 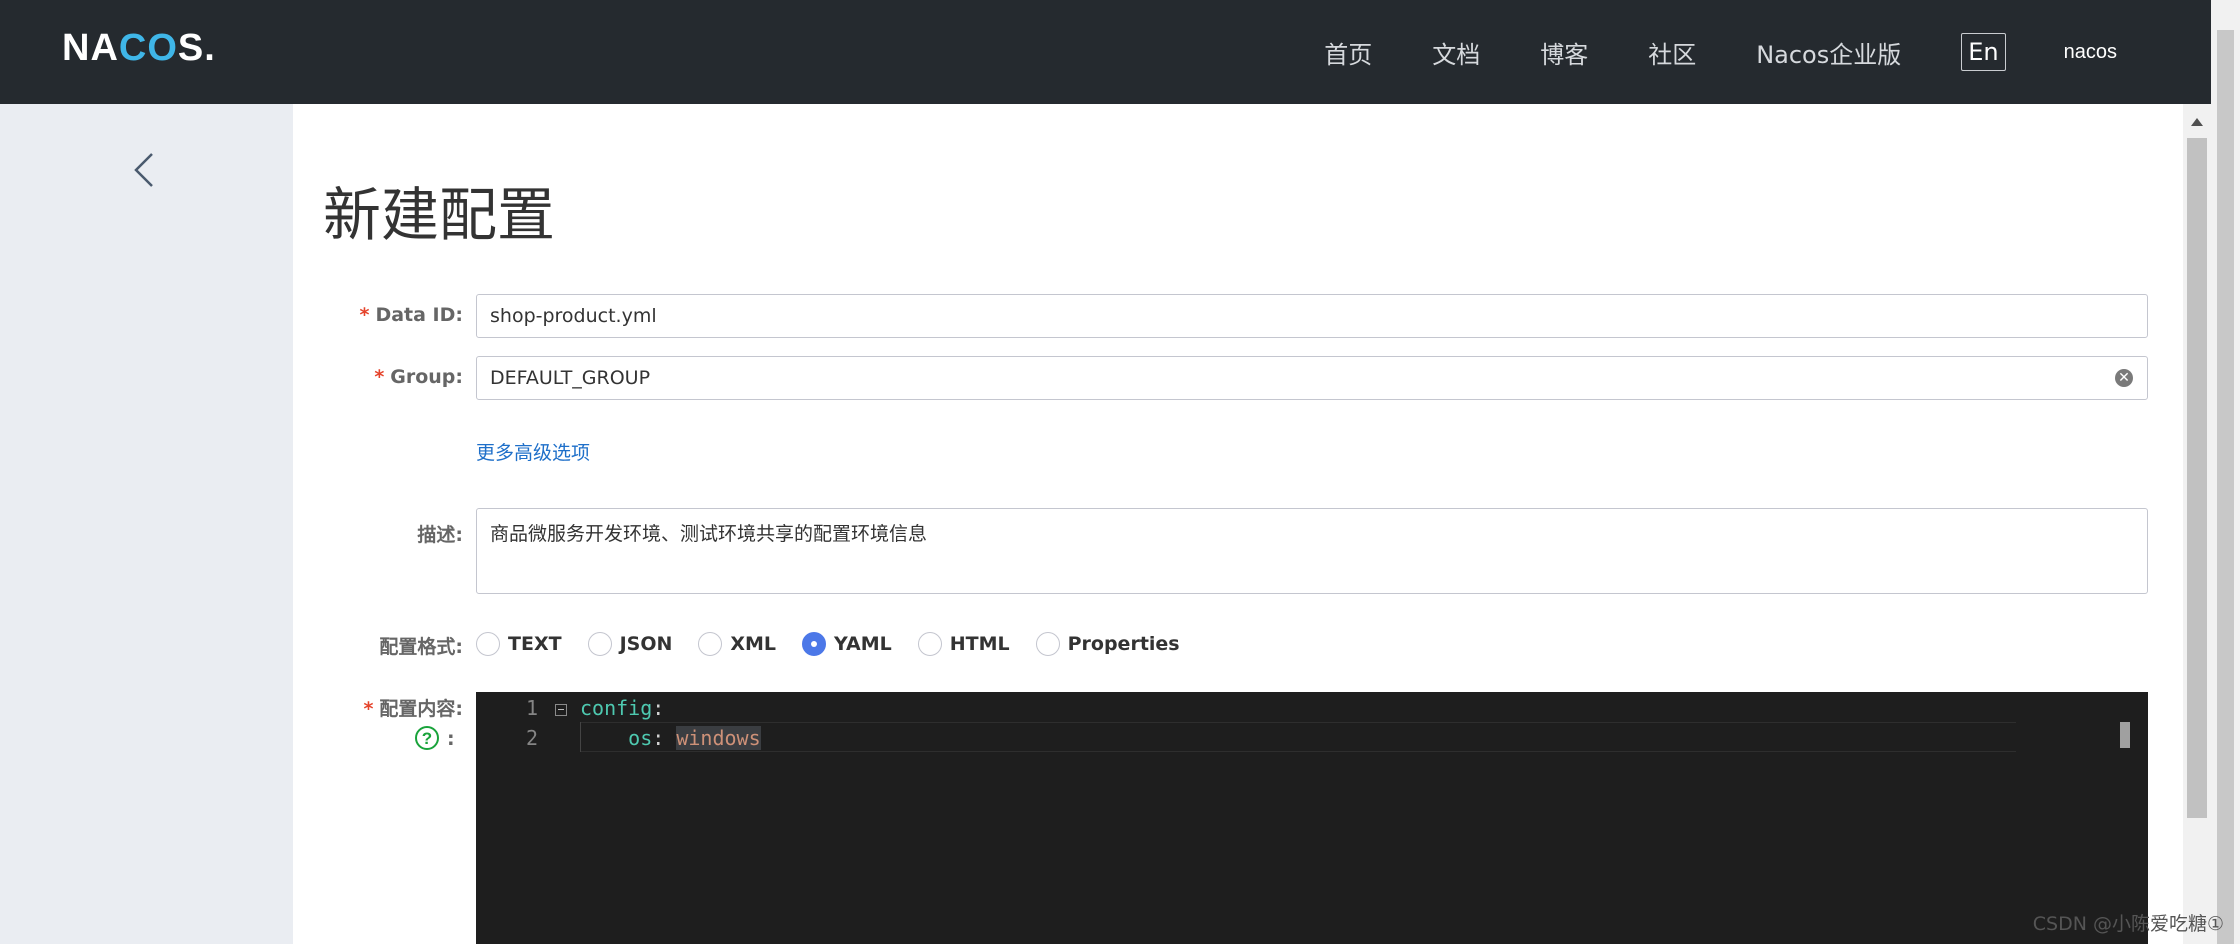 What do you see at coordinates (1298, 737) in the screenshot?
I see `current-line-highlight` at bounding box center [1298, 737].